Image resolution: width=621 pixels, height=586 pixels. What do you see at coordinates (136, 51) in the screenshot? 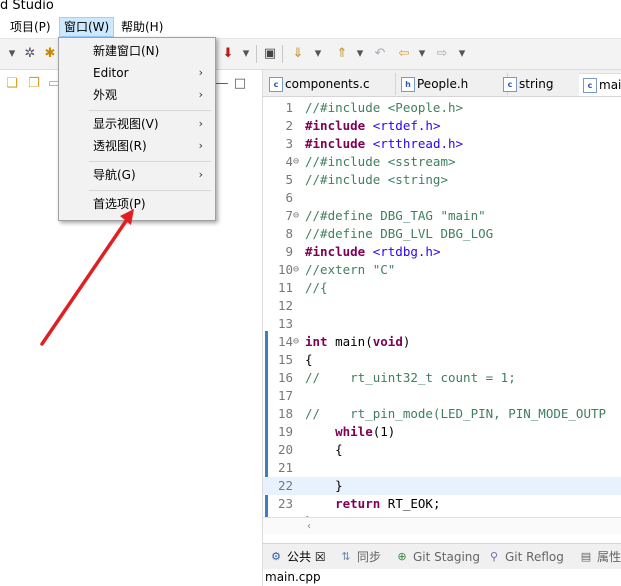
I see `menu-item-new-window: 新建窗口(N)` at bounding box center [136, 51].